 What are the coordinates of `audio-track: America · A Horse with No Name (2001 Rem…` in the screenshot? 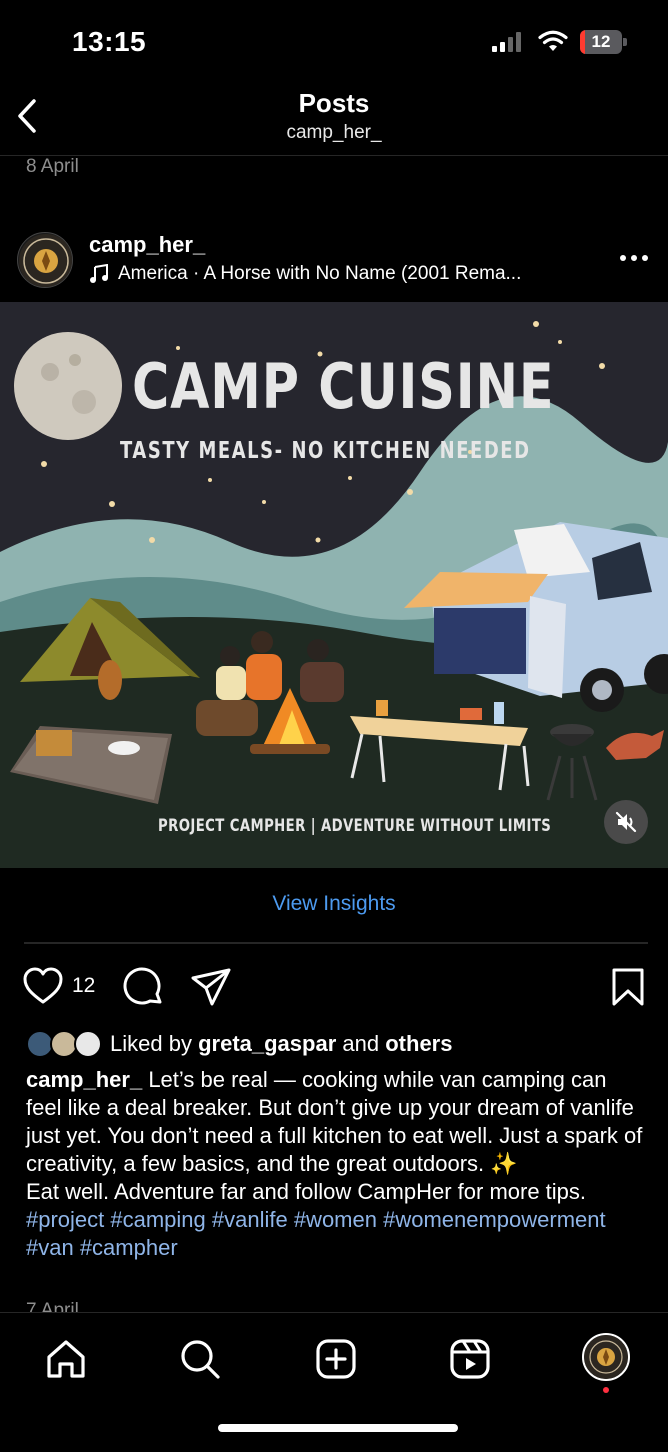 It's located at (305, 274).